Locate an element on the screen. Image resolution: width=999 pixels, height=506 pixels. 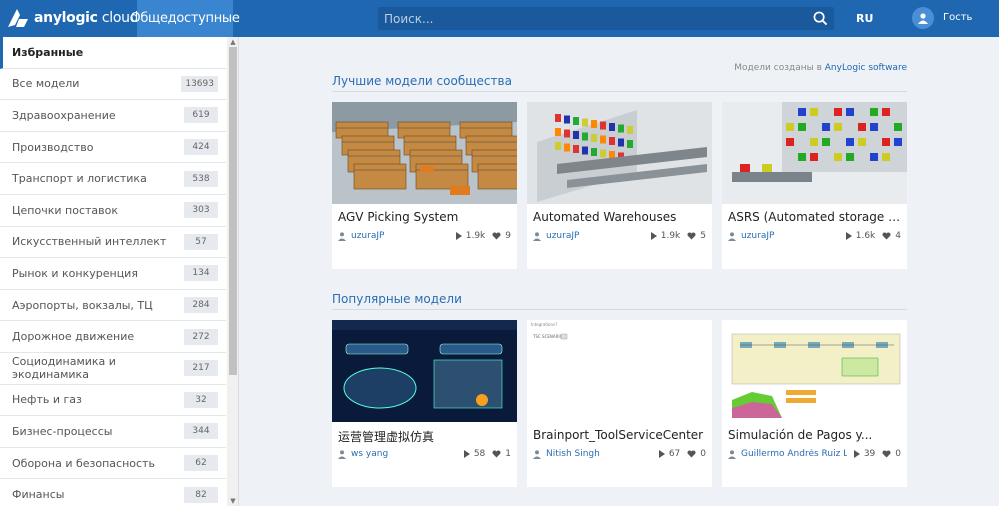
anylogic-software-link: AnyLogic software is located at coordinates (866, 68).